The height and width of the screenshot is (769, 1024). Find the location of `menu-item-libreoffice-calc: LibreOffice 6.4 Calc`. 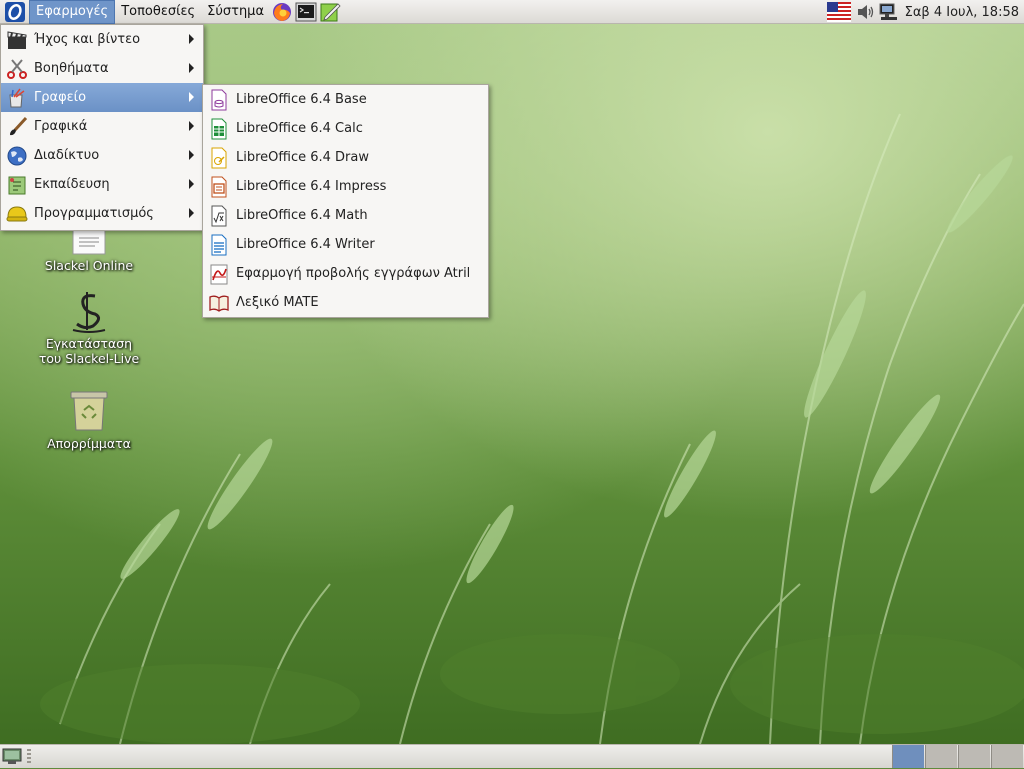

menu-item-libreoffice-calc: LibreOffice 6.4 Calc is located at coordinates (345, 128).